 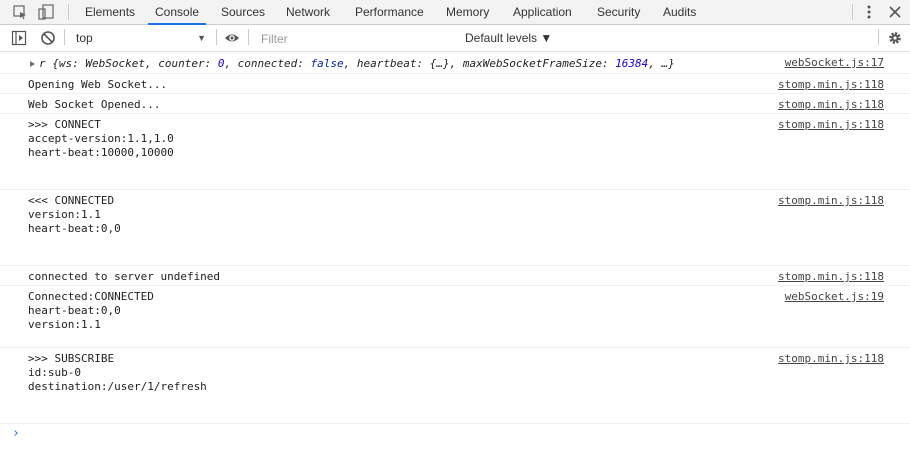 I want to click on more-options-icon, so click(x=869, y=12).